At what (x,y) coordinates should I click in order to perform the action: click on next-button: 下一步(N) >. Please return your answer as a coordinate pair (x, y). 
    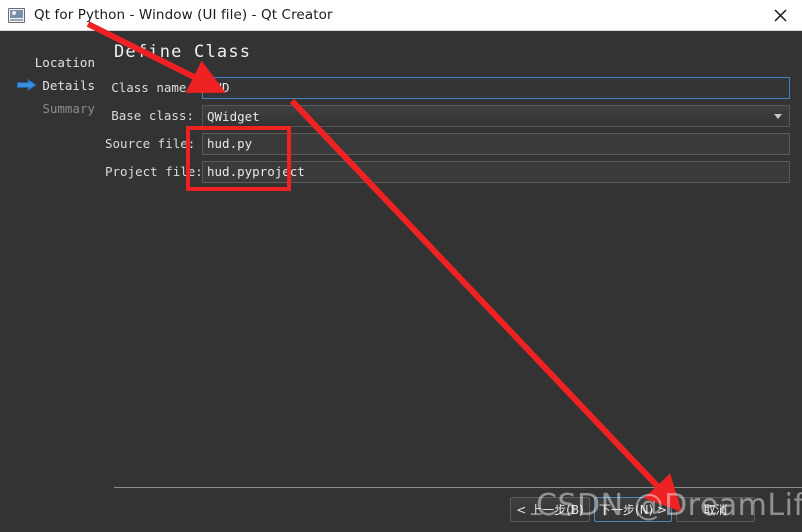
    Looking at the image, I should click on (633, 509).